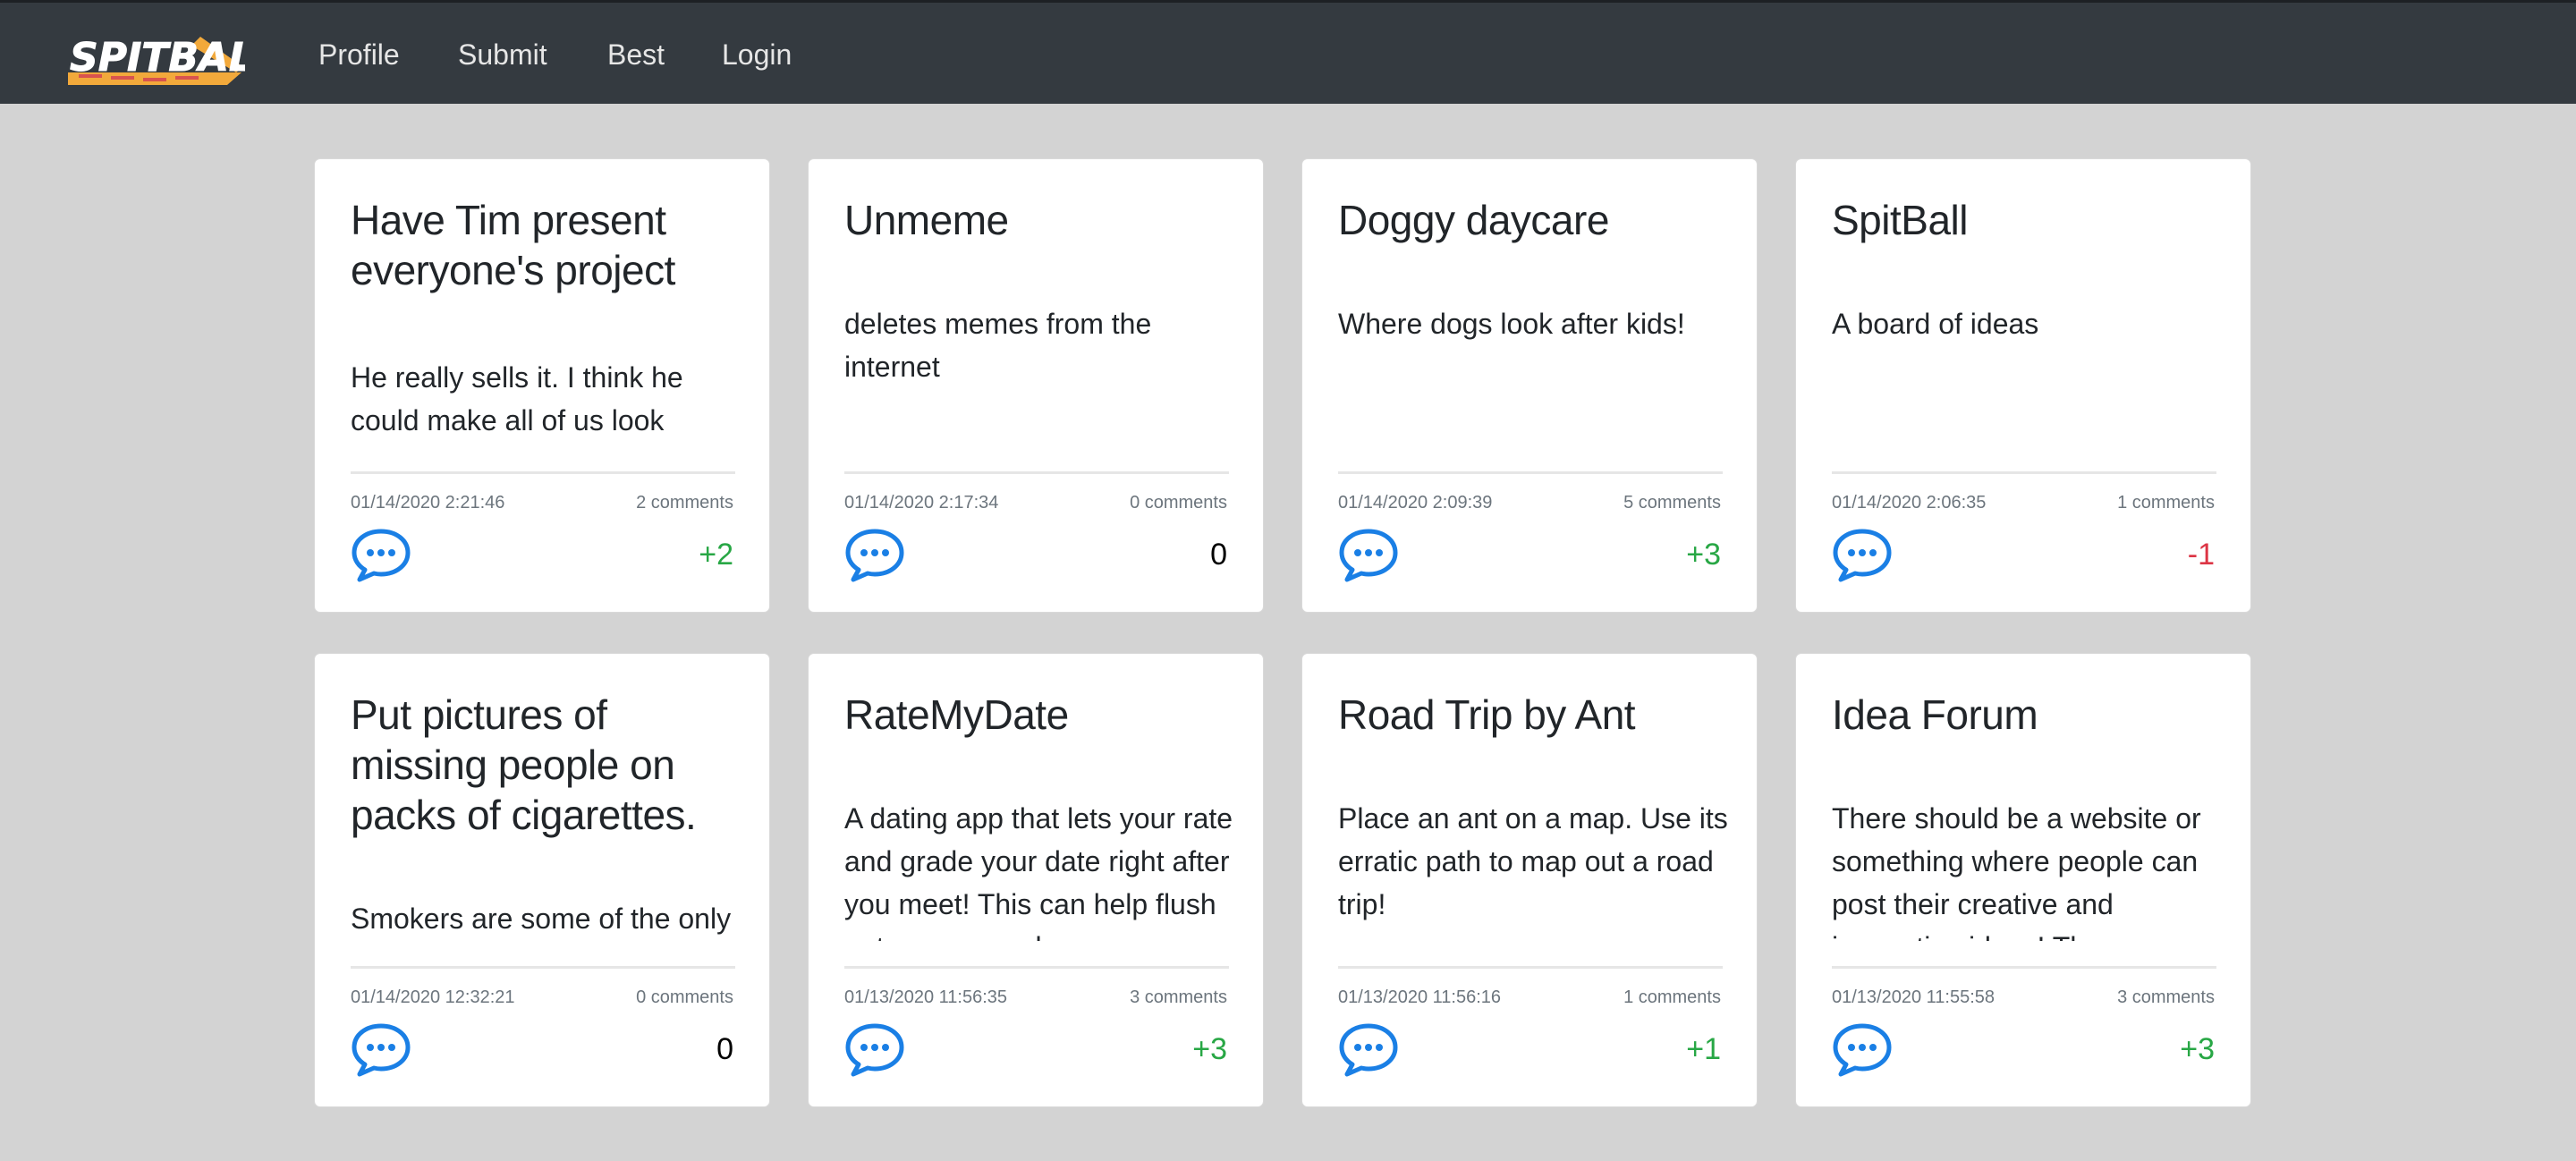 This screenshot has width=2576, height=1161. What do you see at coordinates (2201, 555) in the screenshot?
I see `vote-score: -1` at bounding box center [2201, 555].